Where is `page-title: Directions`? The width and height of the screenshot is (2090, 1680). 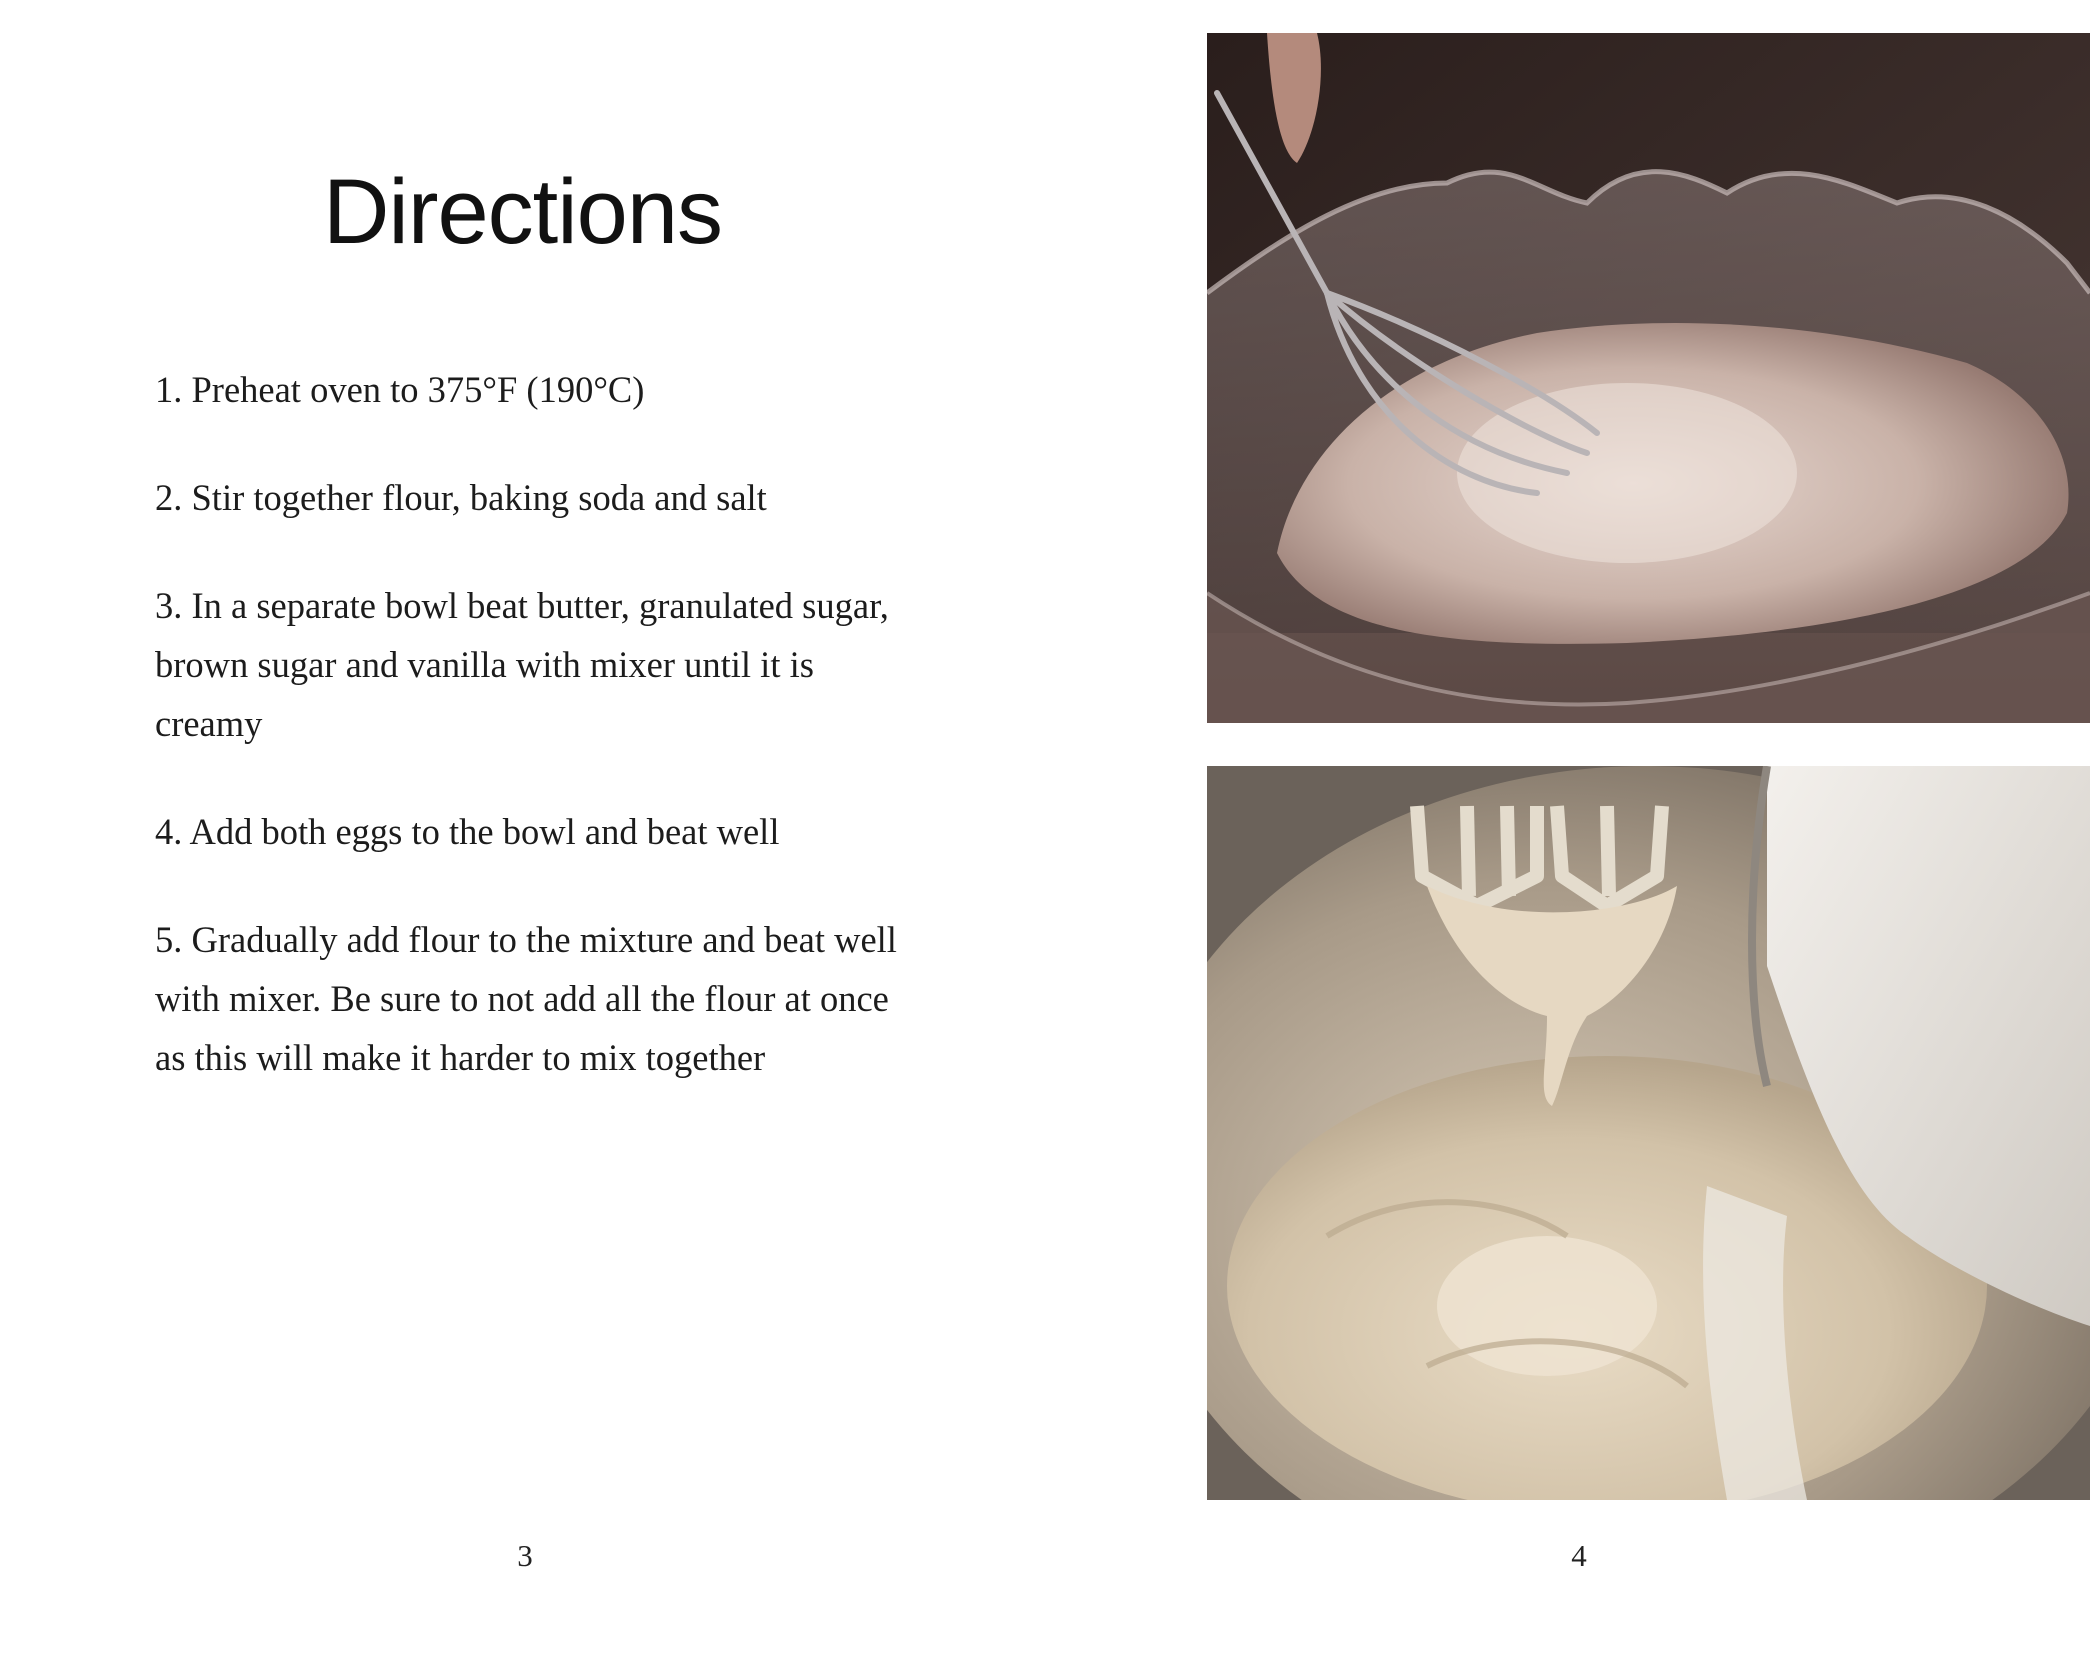
page-title: Directions is located at coordinates (522, 212).